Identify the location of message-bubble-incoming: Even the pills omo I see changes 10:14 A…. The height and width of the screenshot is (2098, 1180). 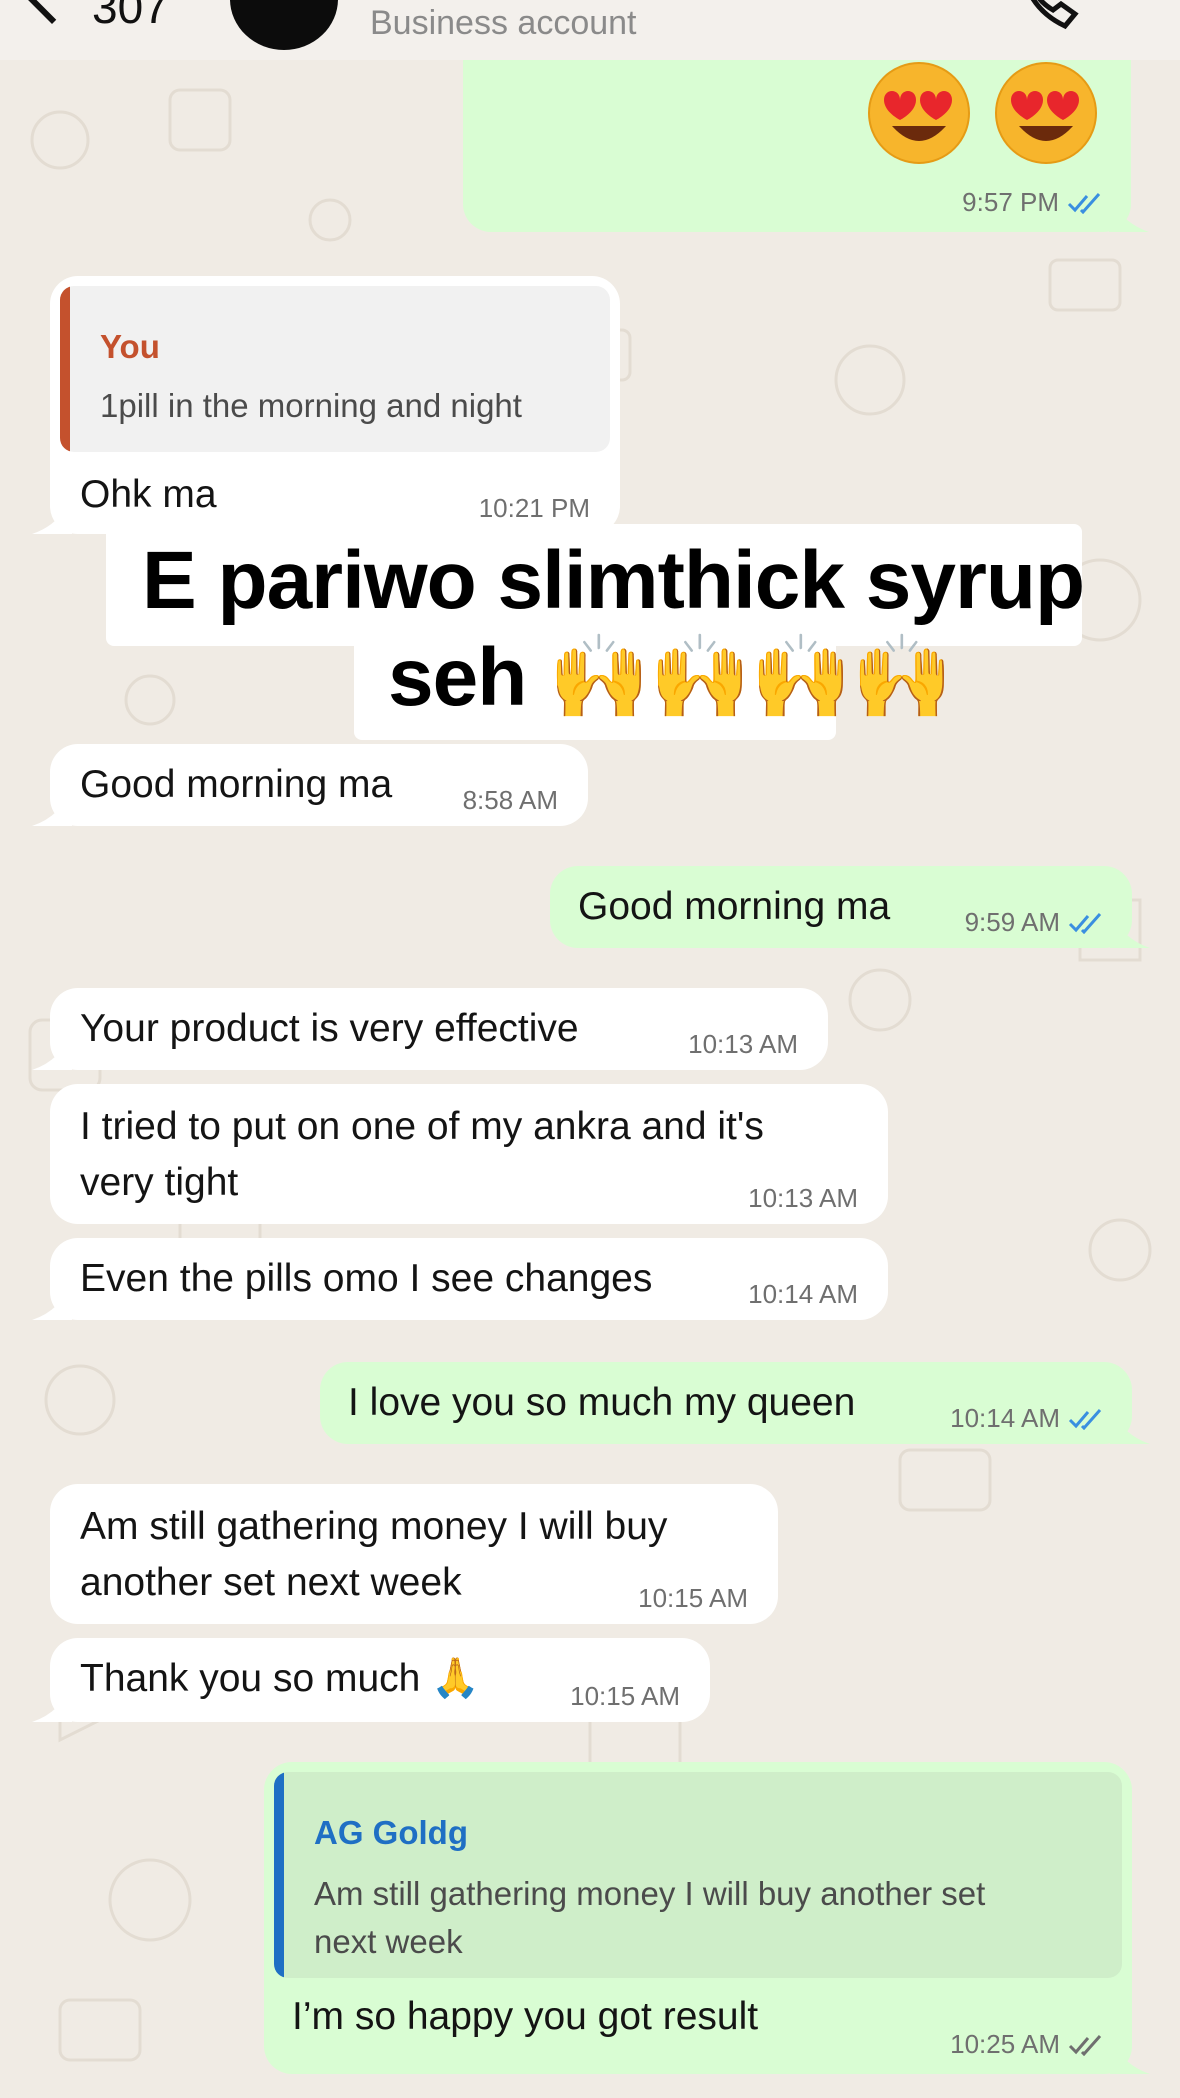
(460, 1279).